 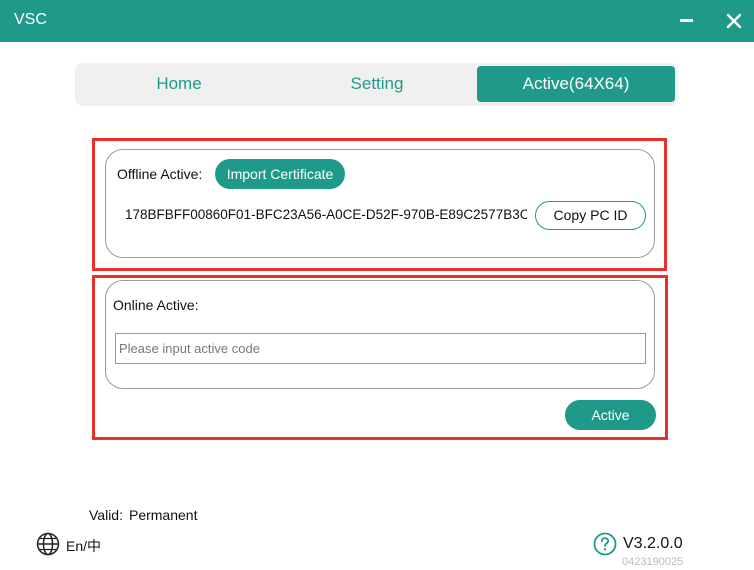 I want to click on build-number: 0423190025, so click(x=653, y=562).